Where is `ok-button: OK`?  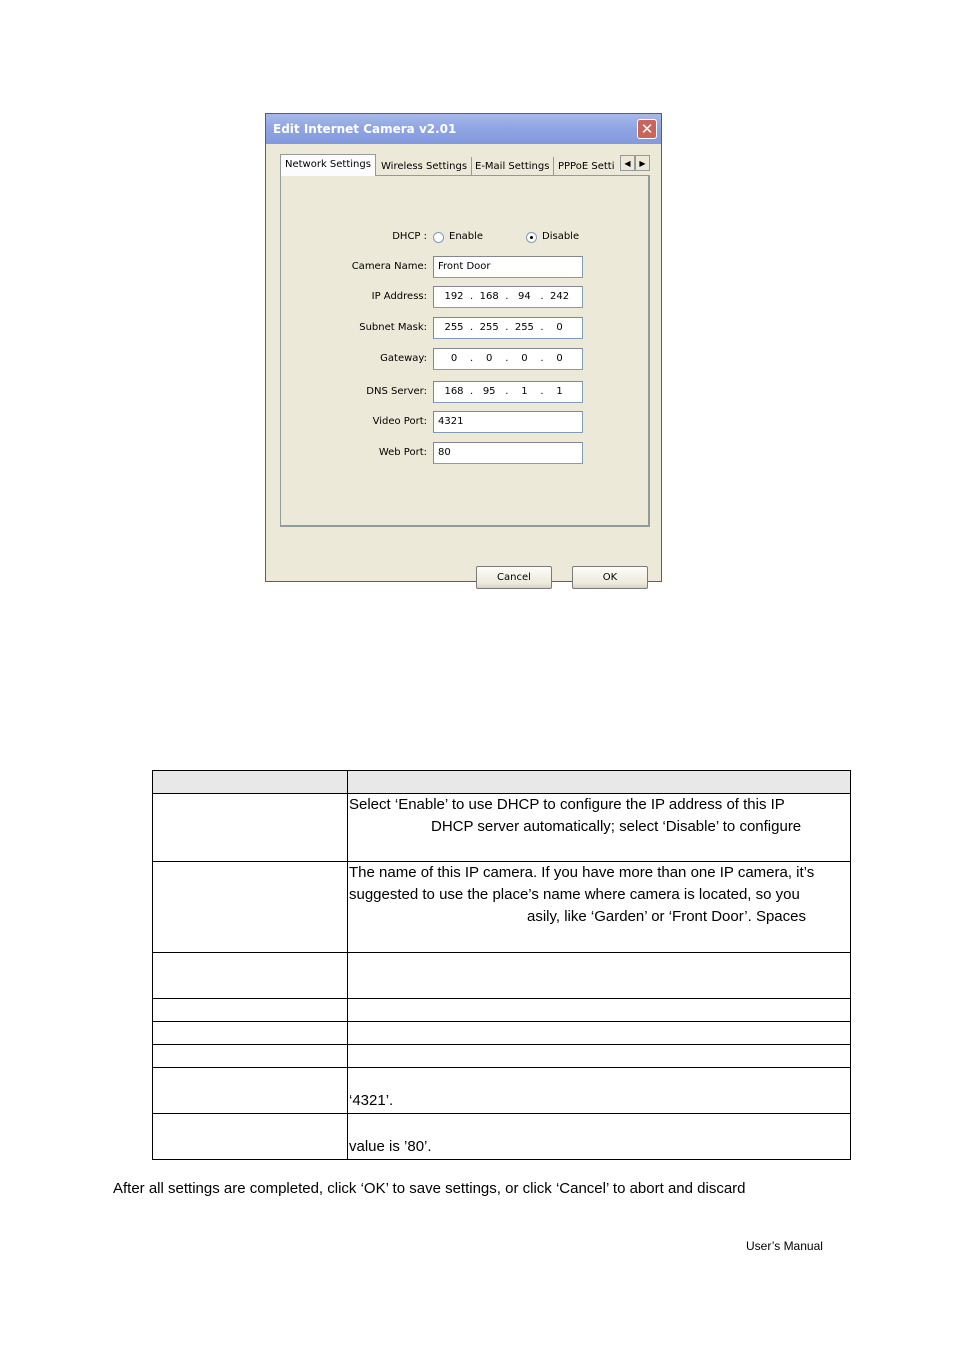 ok-button: OK is located at coordinates (610, 577).